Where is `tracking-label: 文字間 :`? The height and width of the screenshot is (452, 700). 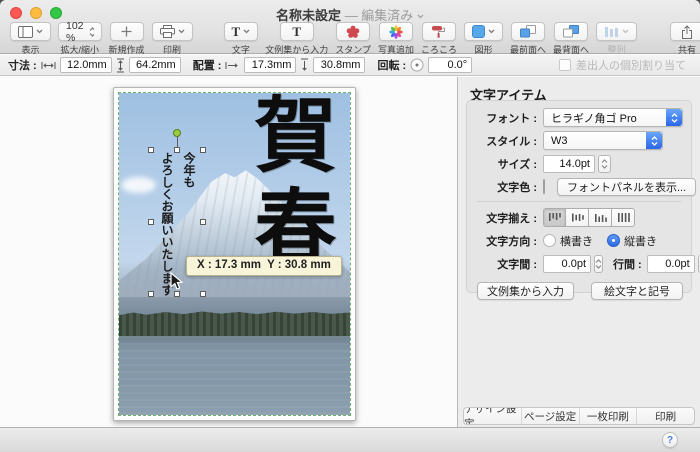
tracking-label: 文字間 : is located at coordinates (517, 264).